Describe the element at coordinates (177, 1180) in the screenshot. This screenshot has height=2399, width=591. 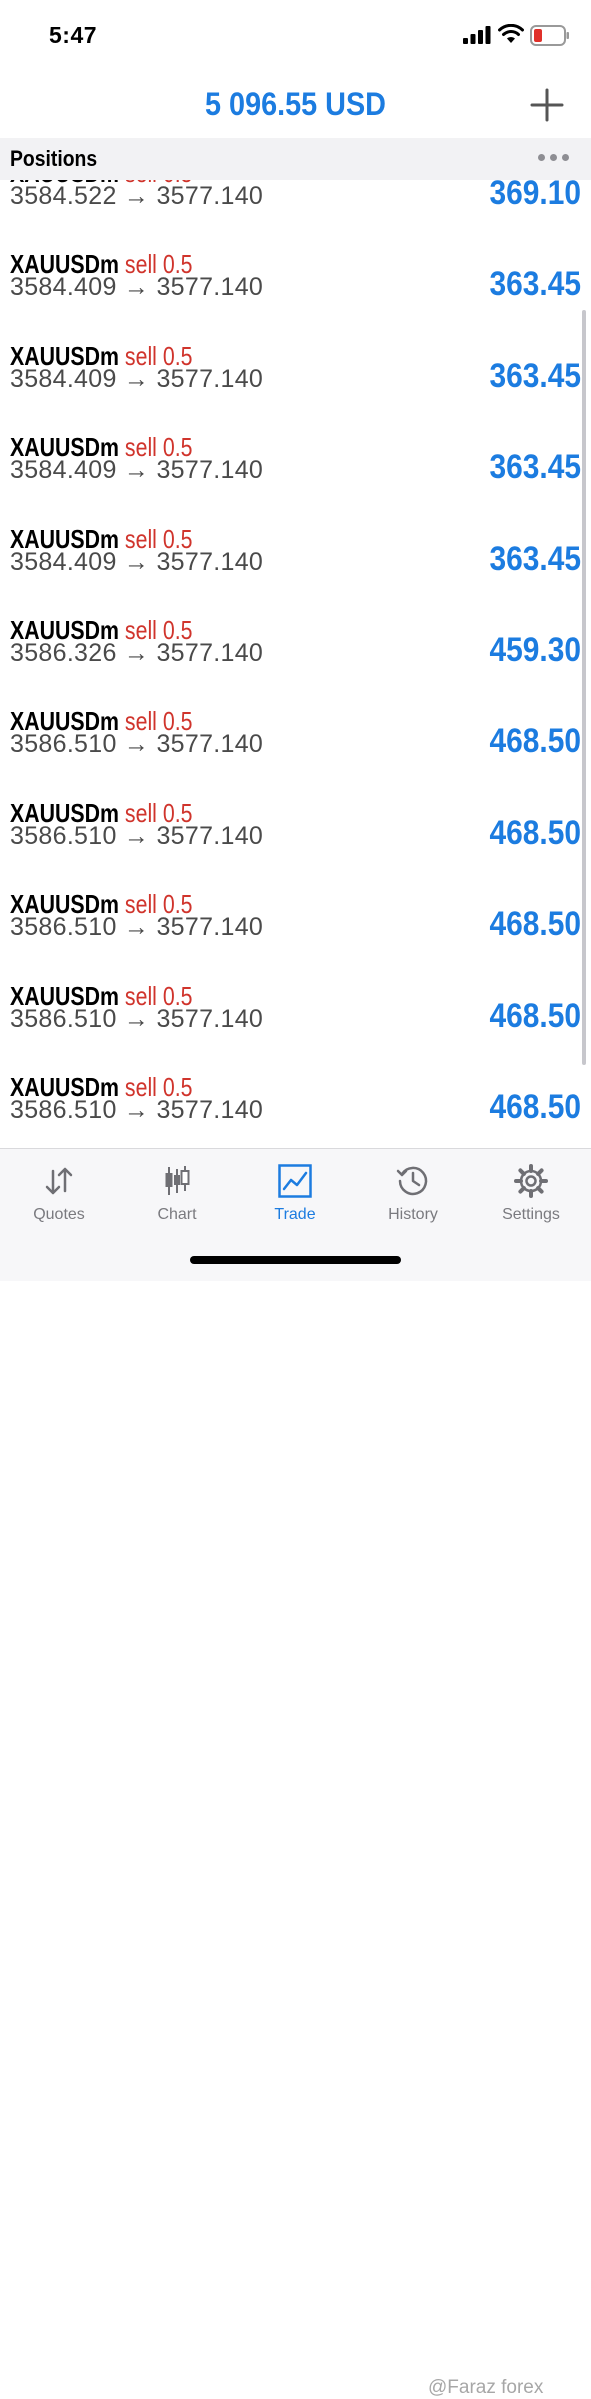
I see `candlestick-icon` at that location.